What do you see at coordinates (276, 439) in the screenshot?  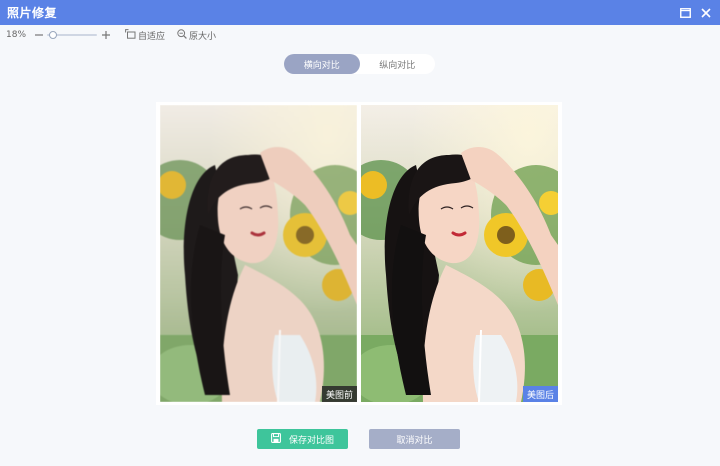 I see `save-icon` at bounding box center [276, 439].